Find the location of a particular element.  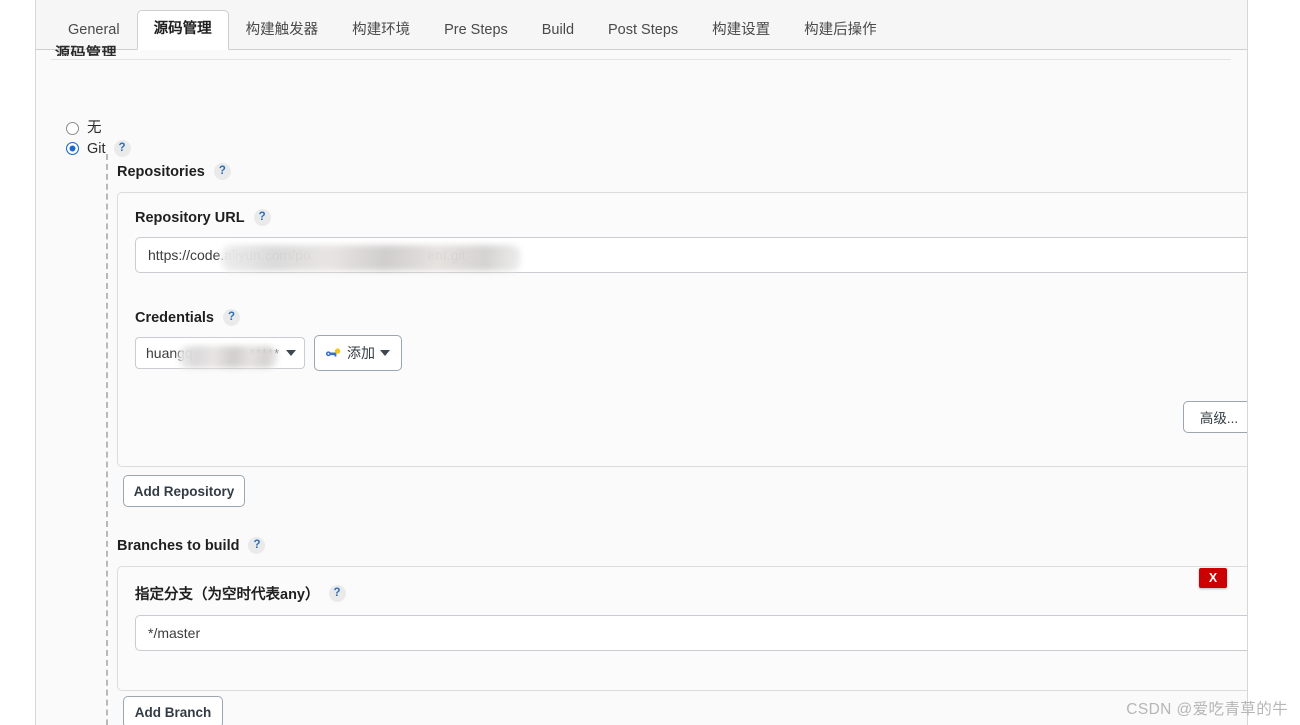

tab-build-triggers: 构建触发器 is located at coordinates (282, 30).